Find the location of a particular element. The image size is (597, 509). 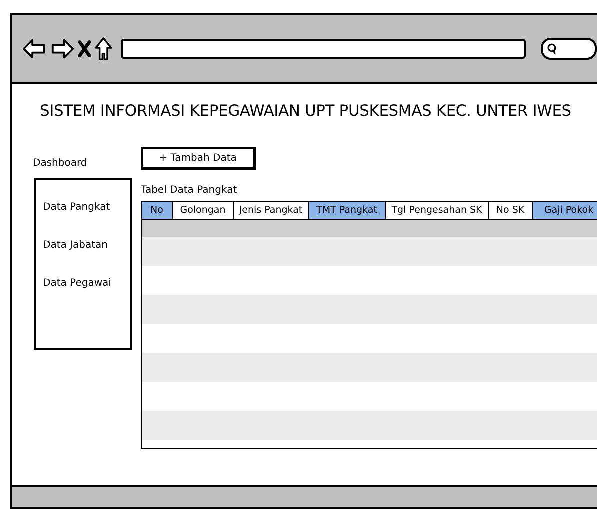

page-title: SISTEM INFORMASI KEPEGAWAIAN UPT PUSKESMAS KEC. UNTER IWES is located at coordinates (306, 111).